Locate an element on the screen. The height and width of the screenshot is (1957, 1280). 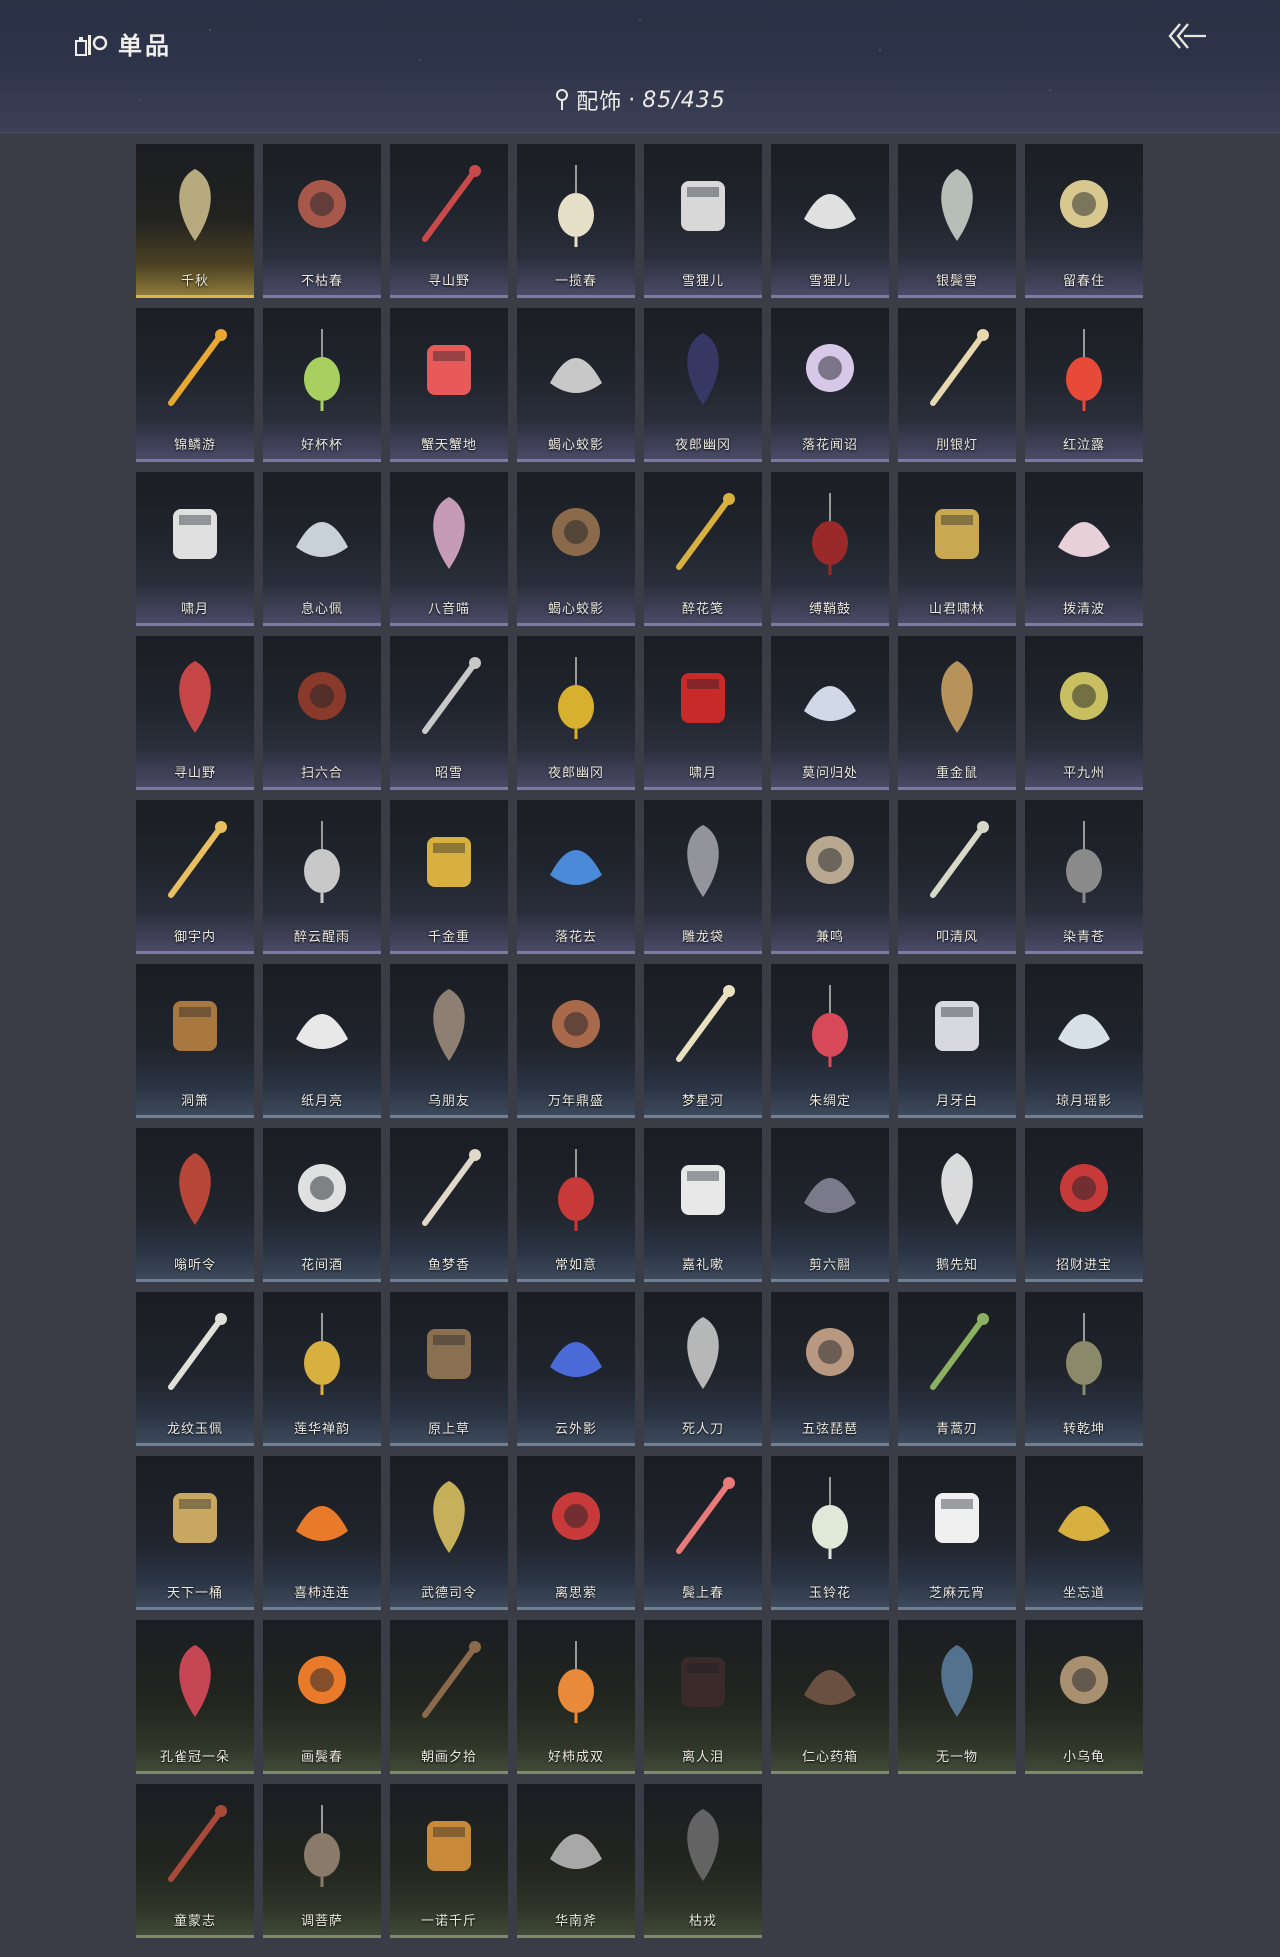
item-tile: 朱绸定 is located at coordinates (830, 1041).